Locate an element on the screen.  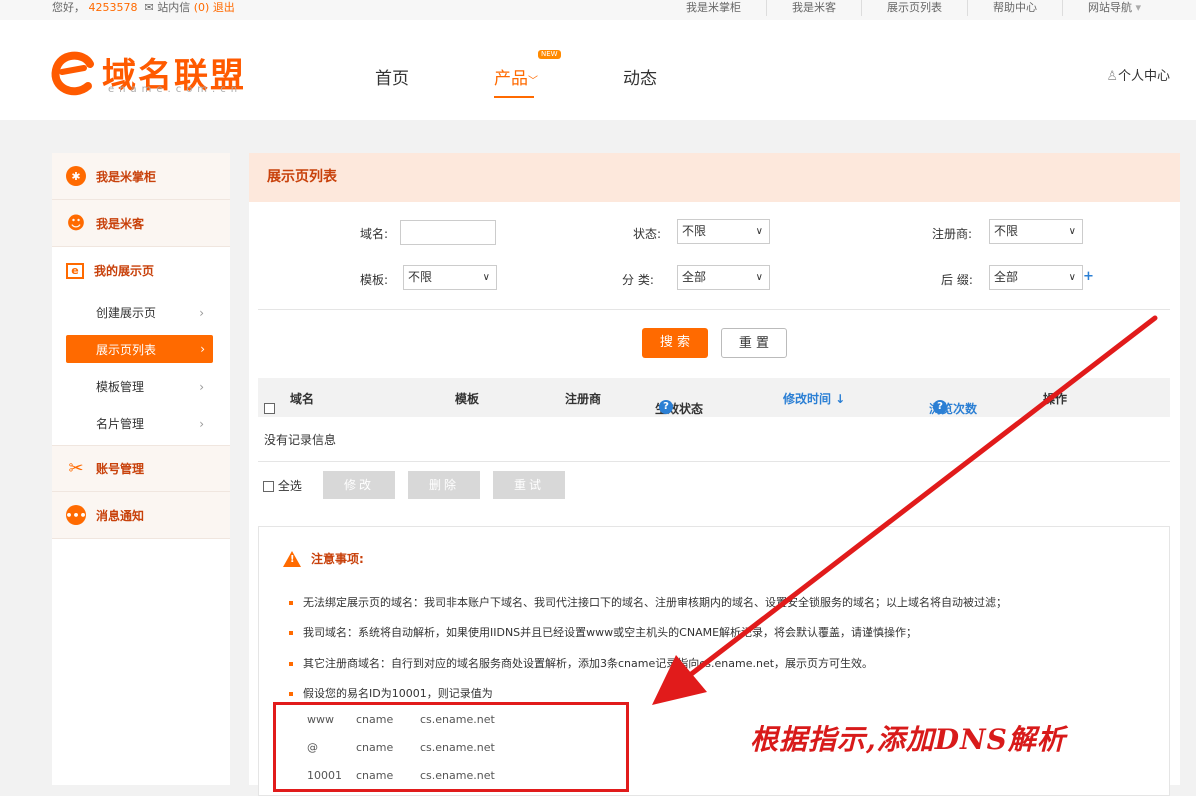
coin-icon: ✱ is located at coordinates (76, 176).